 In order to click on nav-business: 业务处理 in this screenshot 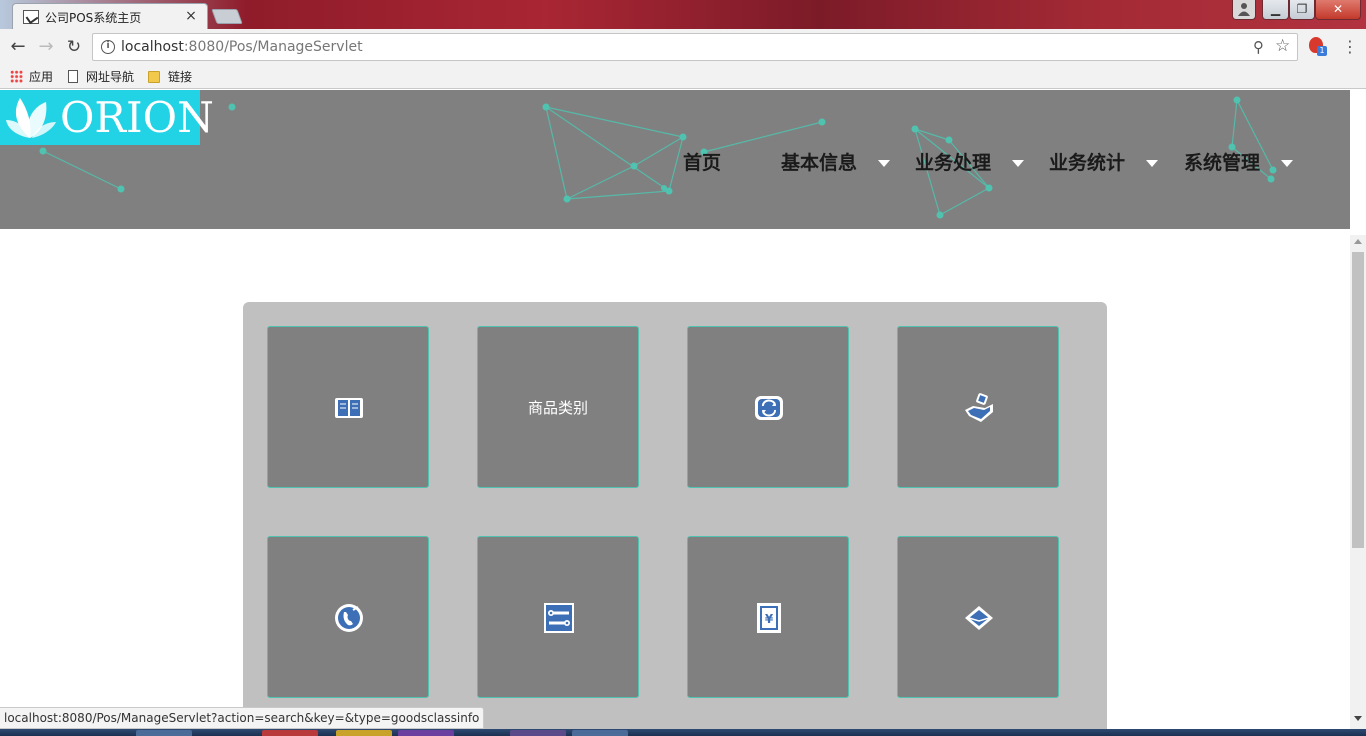, I will do `click(969, 163)`.